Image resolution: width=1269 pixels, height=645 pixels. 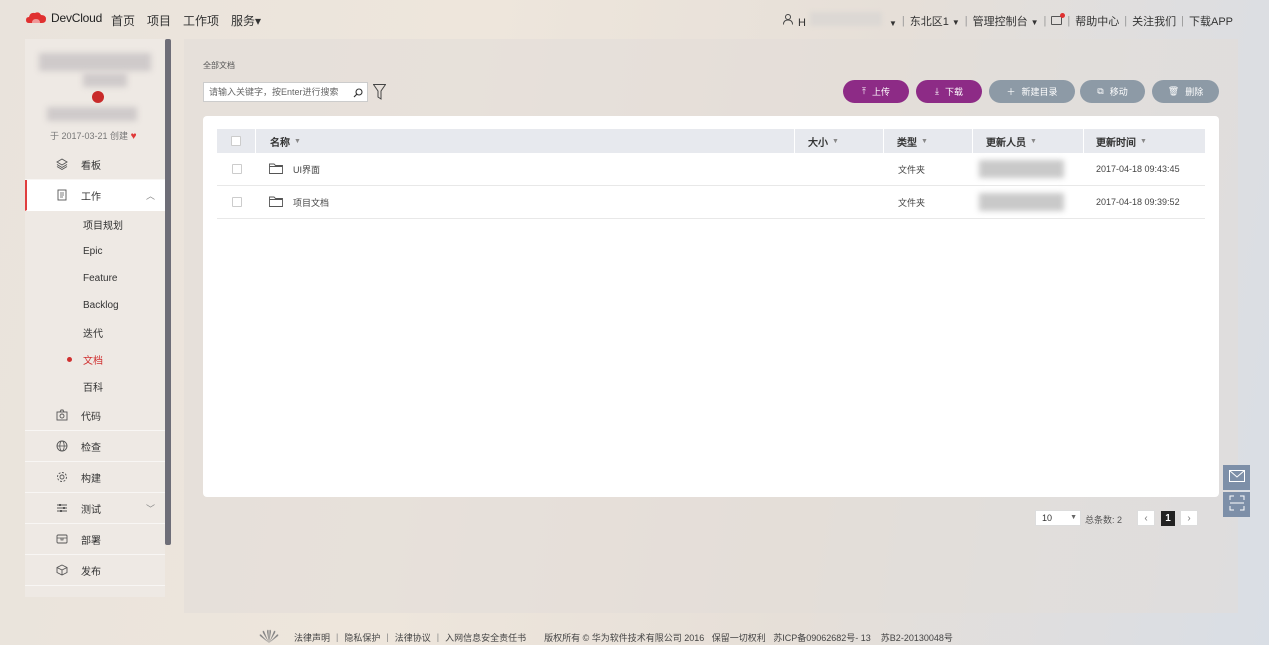 I want to click on gear-icon, so click(x=62, y=477).